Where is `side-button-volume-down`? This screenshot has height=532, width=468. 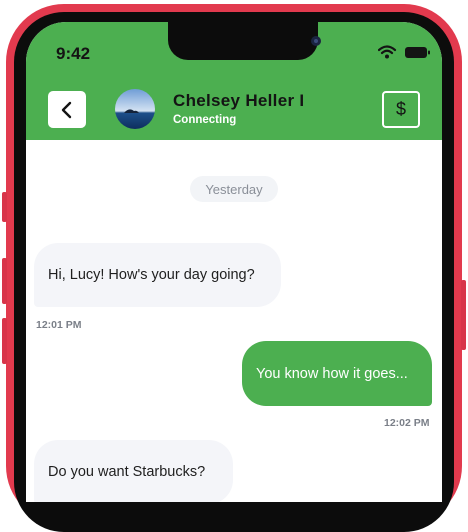 side-button-volume-down is located at coordinates (4, 341).